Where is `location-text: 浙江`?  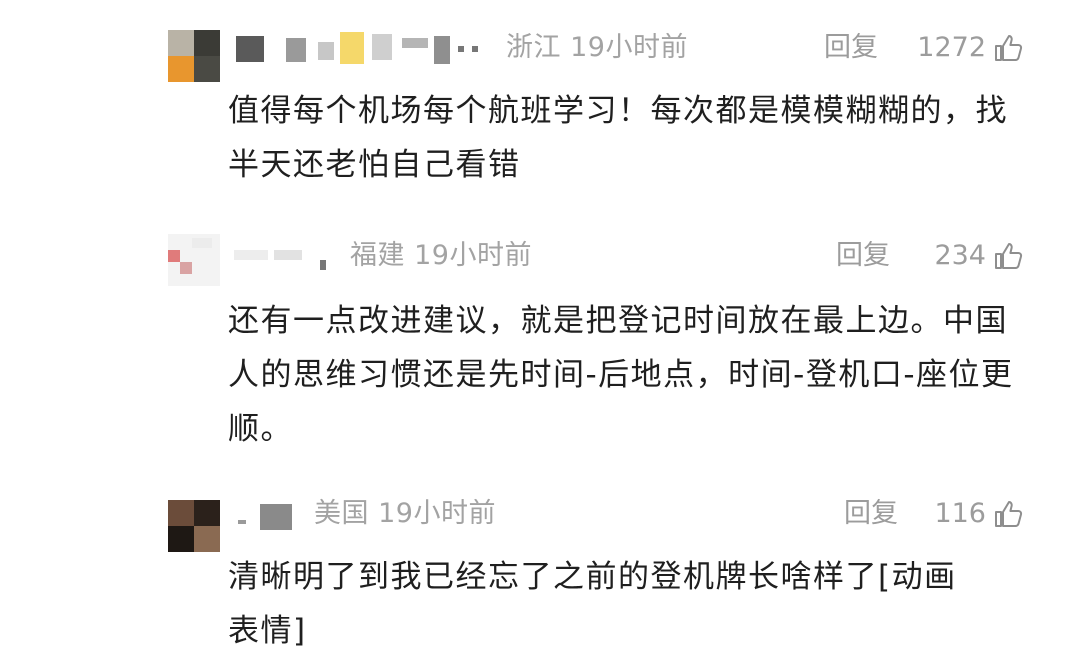 location-text: 浙江 is located at coordinates (533, 47).